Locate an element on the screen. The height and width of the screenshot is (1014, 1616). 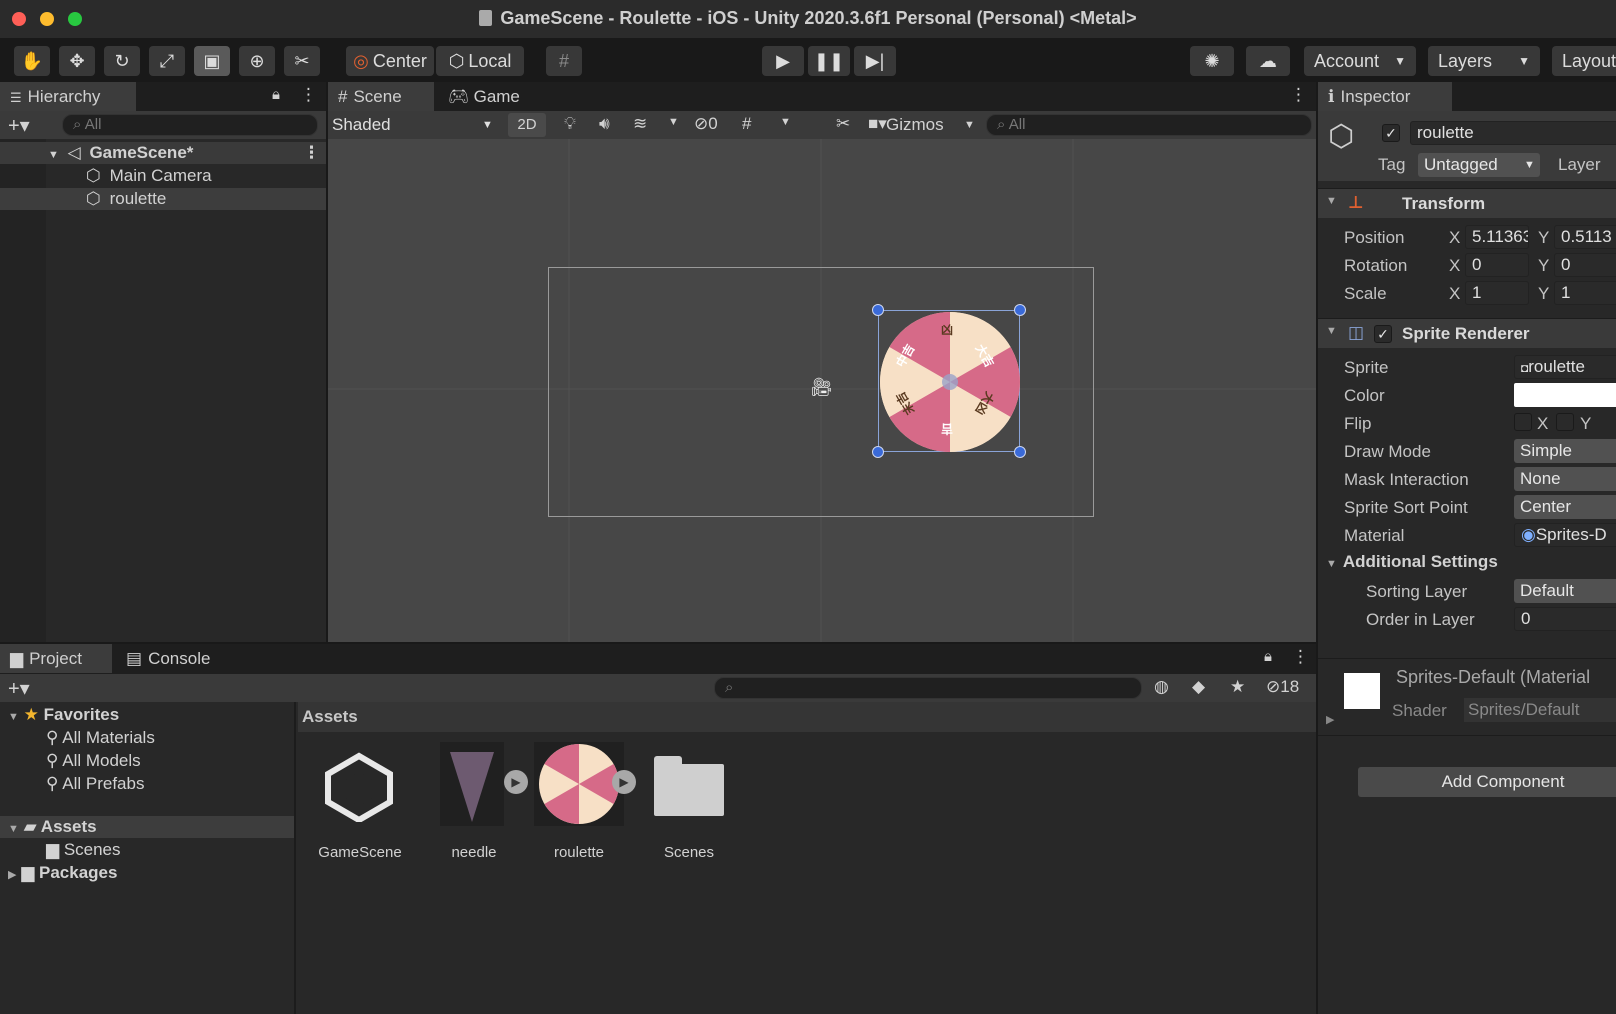
effects-dropdown-icon: ▼ is located at coordinates (673, 122).